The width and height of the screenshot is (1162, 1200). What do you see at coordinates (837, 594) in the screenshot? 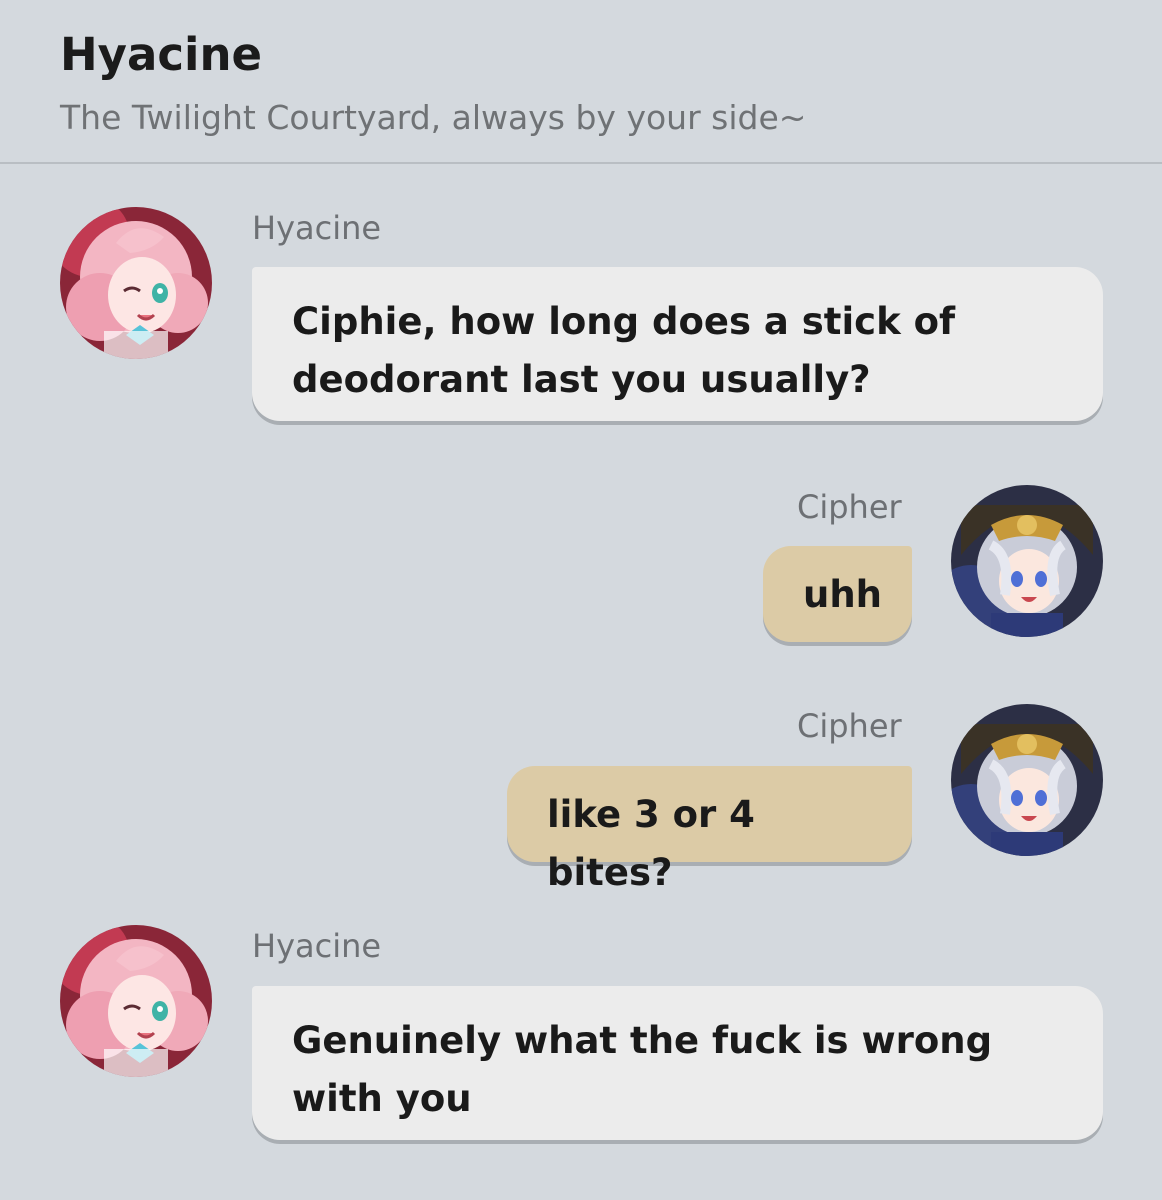
I see `message-bubble: uhh` at bounding box center [837, 594].